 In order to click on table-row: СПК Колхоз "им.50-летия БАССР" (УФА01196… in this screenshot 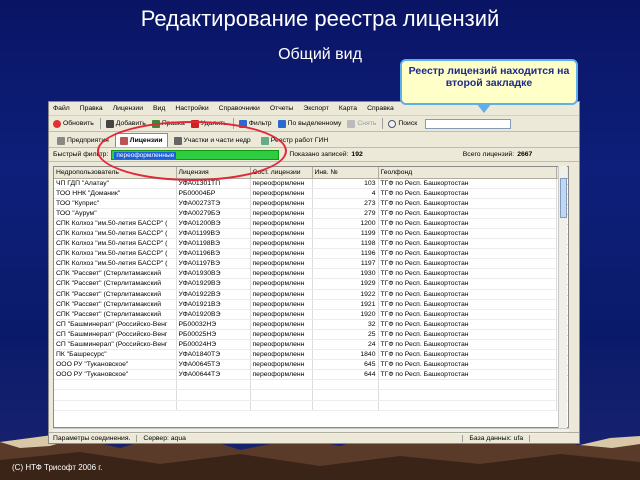, I will do `click(311, 254)`.